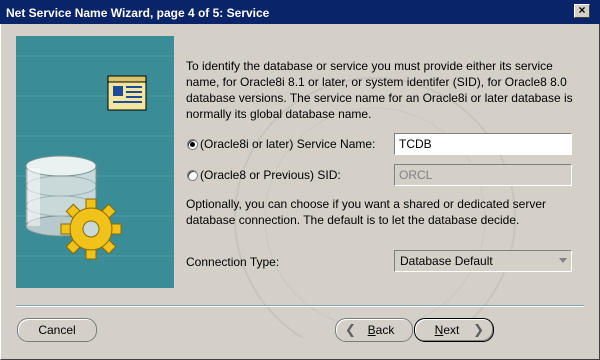 This screenshot has width=600, height=360. What do you see at coordinates (95, 157) in the screenshot?
I see `database-gear-icon` at bounding box center [95, 157].